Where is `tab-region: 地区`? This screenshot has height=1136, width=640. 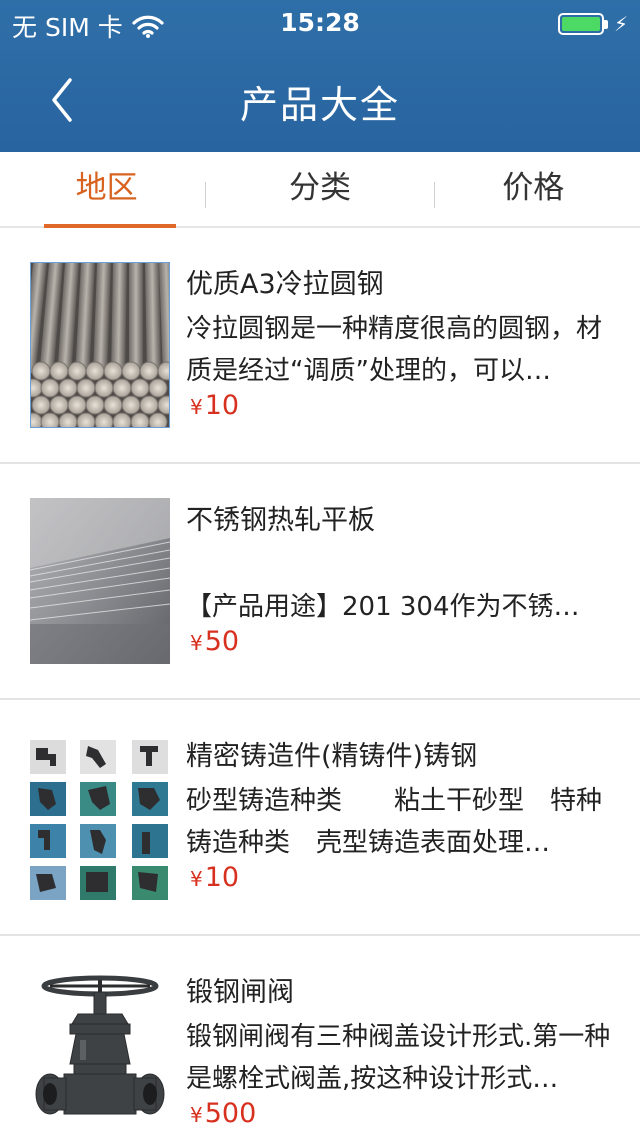
tab-region: 地区 is located at coordinates (106, 190).